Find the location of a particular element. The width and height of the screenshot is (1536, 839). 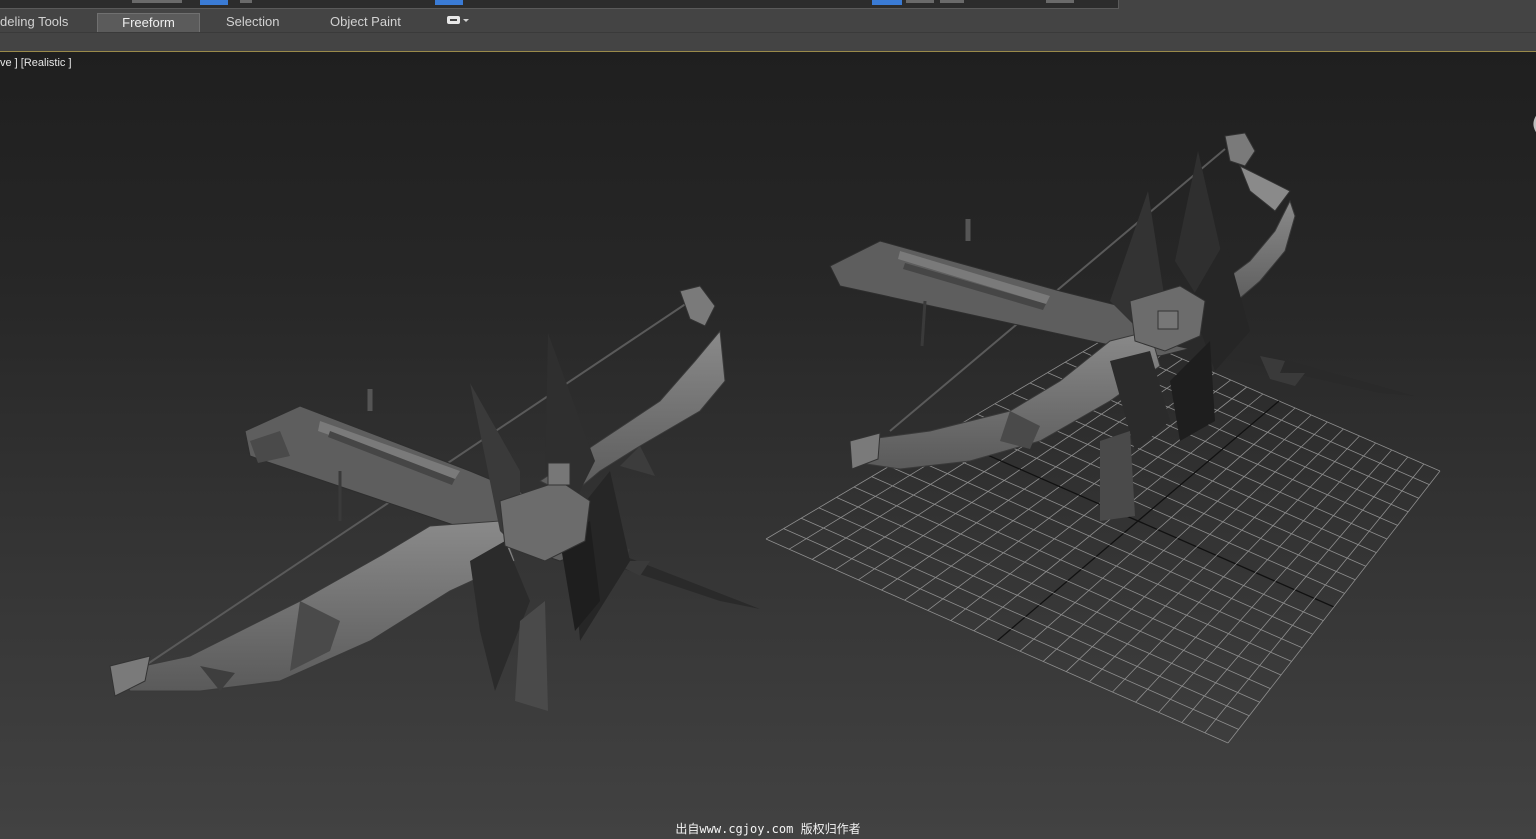

toolbar-strip is located at coordinates (559, 4).